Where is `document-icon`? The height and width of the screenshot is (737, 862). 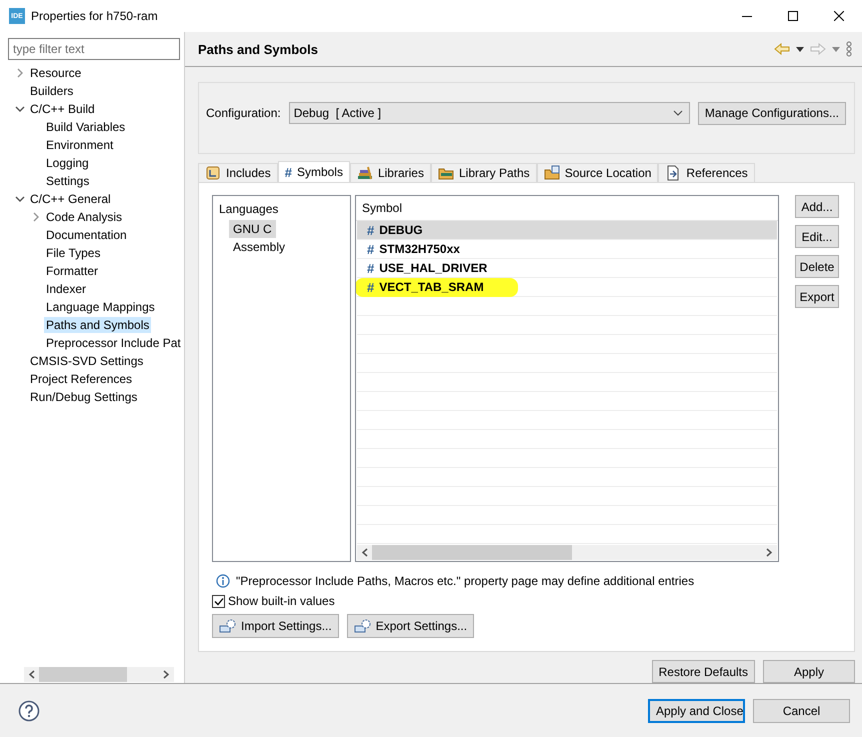 document-icon is located at coordinates (213, 173).